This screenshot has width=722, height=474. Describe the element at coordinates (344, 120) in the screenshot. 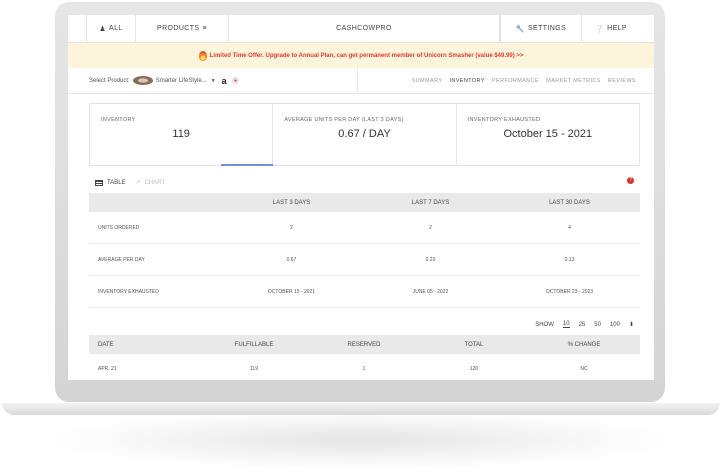

I see `card-label: AVERAGE UNITS PER DAY (LAST 3 DAYS)` at that location.